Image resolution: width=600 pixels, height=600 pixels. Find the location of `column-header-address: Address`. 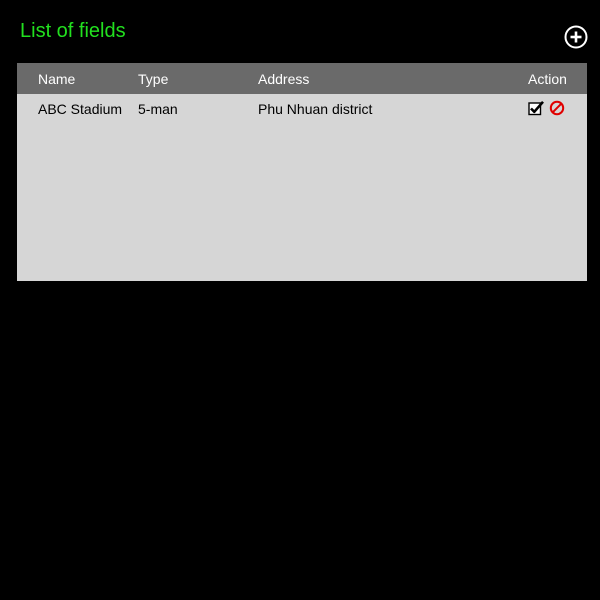

column-header-address: Address is located at coordinates (283, 79).